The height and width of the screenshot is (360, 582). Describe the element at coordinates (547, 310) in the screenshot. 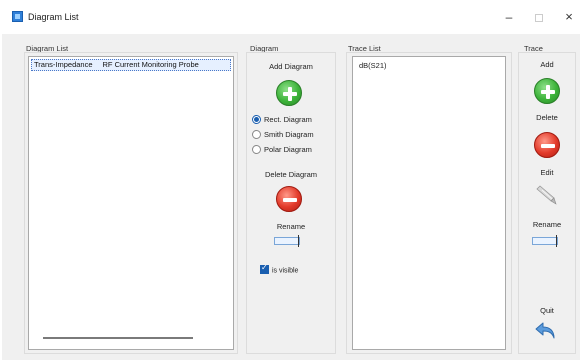

I see `quit-label: Quit` at that location.